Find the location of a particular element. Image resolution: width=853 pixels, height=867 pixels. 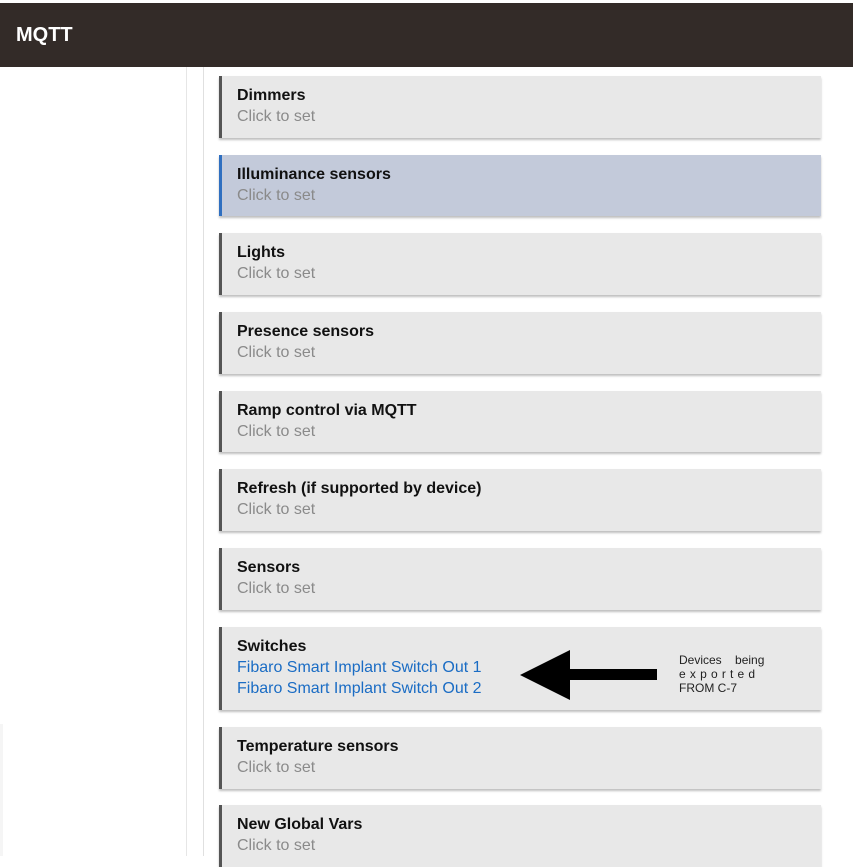

setting-label: Dimmers is located at coordinates (271, 95).